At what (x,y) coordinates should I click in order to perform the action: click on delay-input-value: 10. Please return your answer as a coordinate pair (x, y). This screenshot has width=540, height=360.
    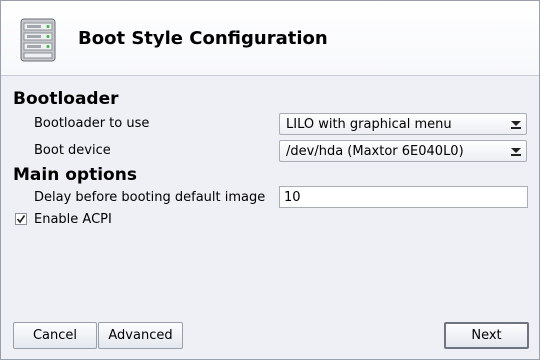
    Looking at the image, I should click on (292, 197).